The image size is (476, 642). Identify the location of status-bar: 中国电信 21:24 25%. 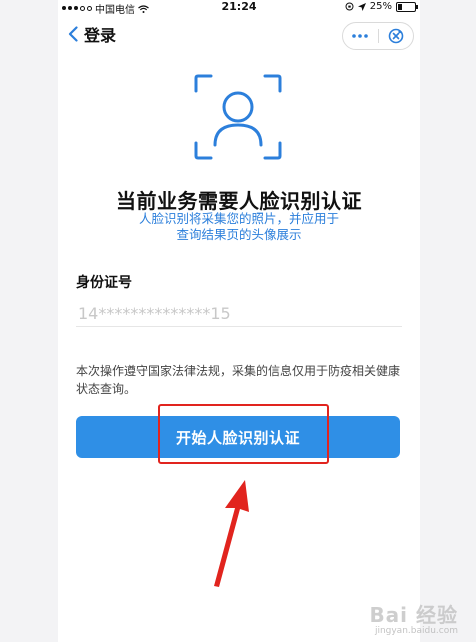
(239, 8).